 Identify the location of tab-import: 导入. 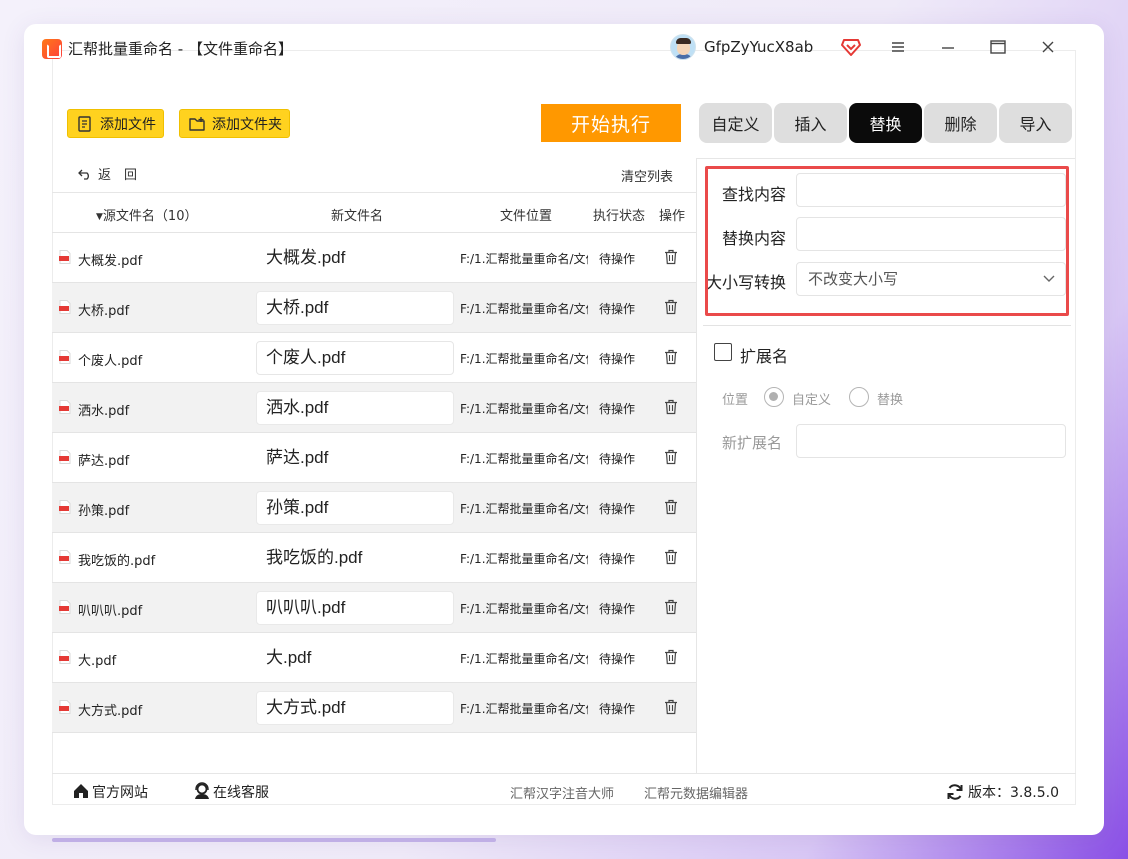
(1035, 123).